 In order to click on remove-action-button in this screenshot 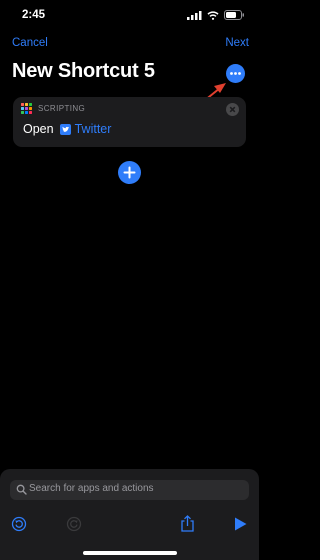, I will do `click(232, 109)`.